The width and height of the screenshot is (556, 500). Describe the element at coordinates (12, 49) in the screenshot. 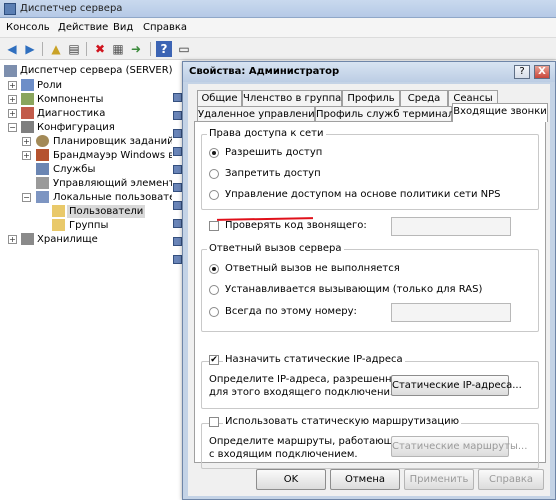

I see `back-icon: ◀` at that location.